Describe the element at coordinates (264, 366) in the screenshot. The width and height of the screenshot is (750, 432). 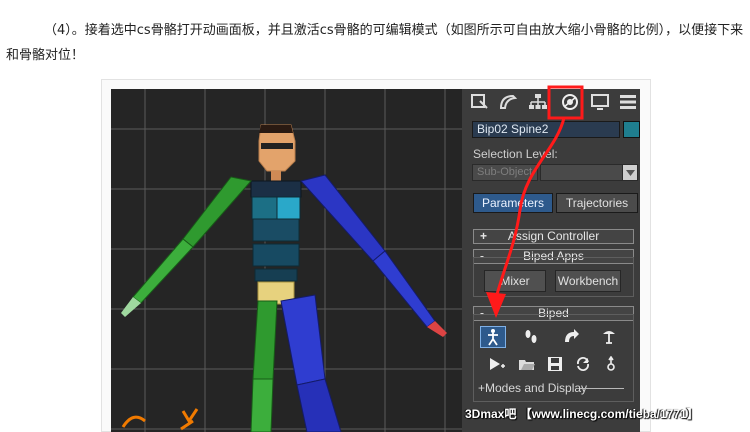
I see `biped-left-leg` at that location.